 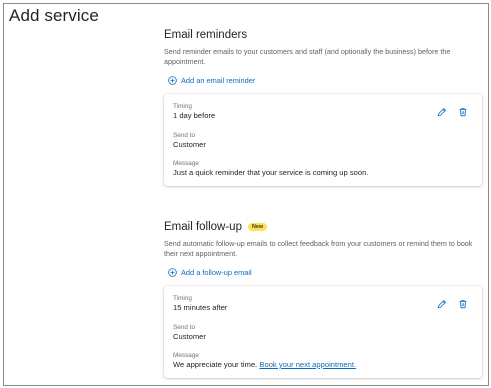 I want to click on email-followup-heading: Email follow-up New, so click(x=324, y=227).